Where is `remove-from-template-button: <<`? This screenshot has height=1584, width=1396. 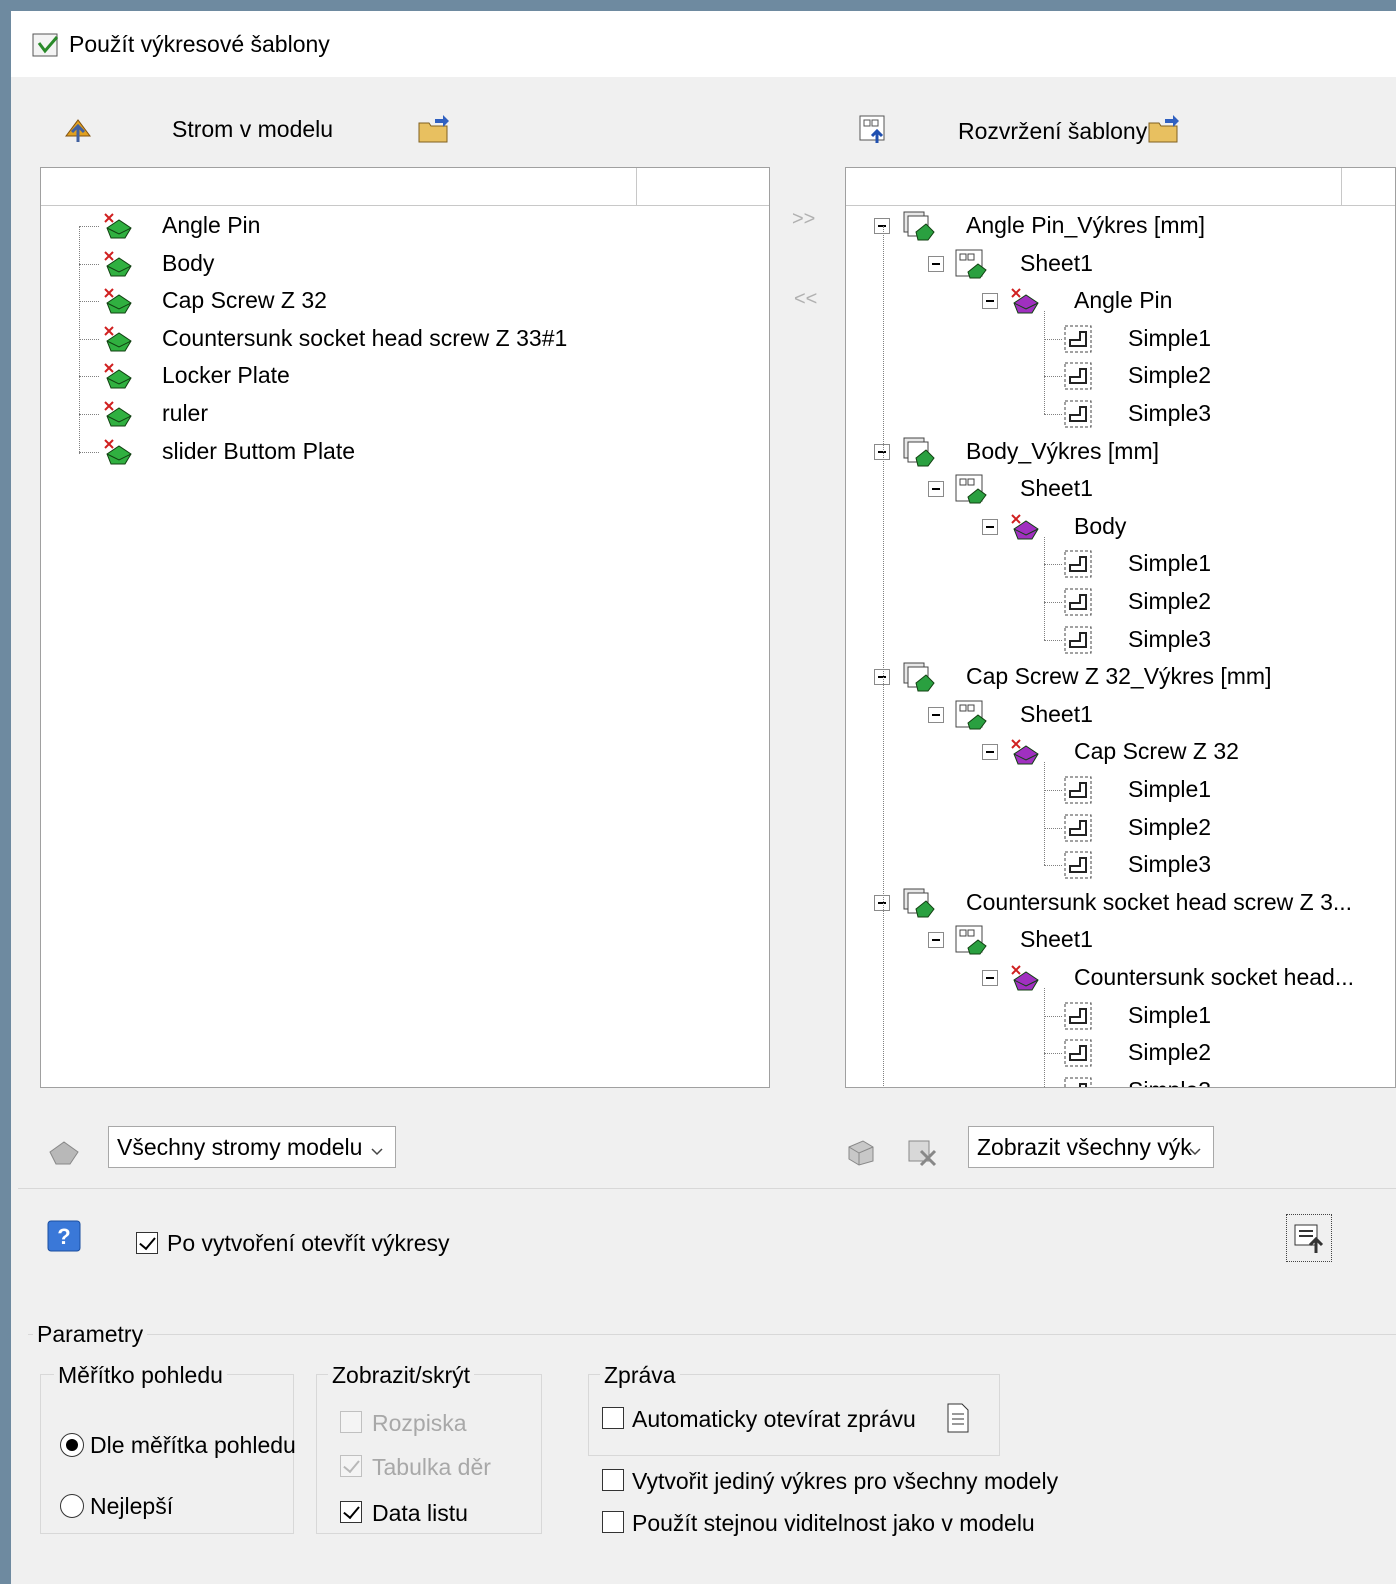 remove-from-template-button: << is located at coordinates (805, 299).